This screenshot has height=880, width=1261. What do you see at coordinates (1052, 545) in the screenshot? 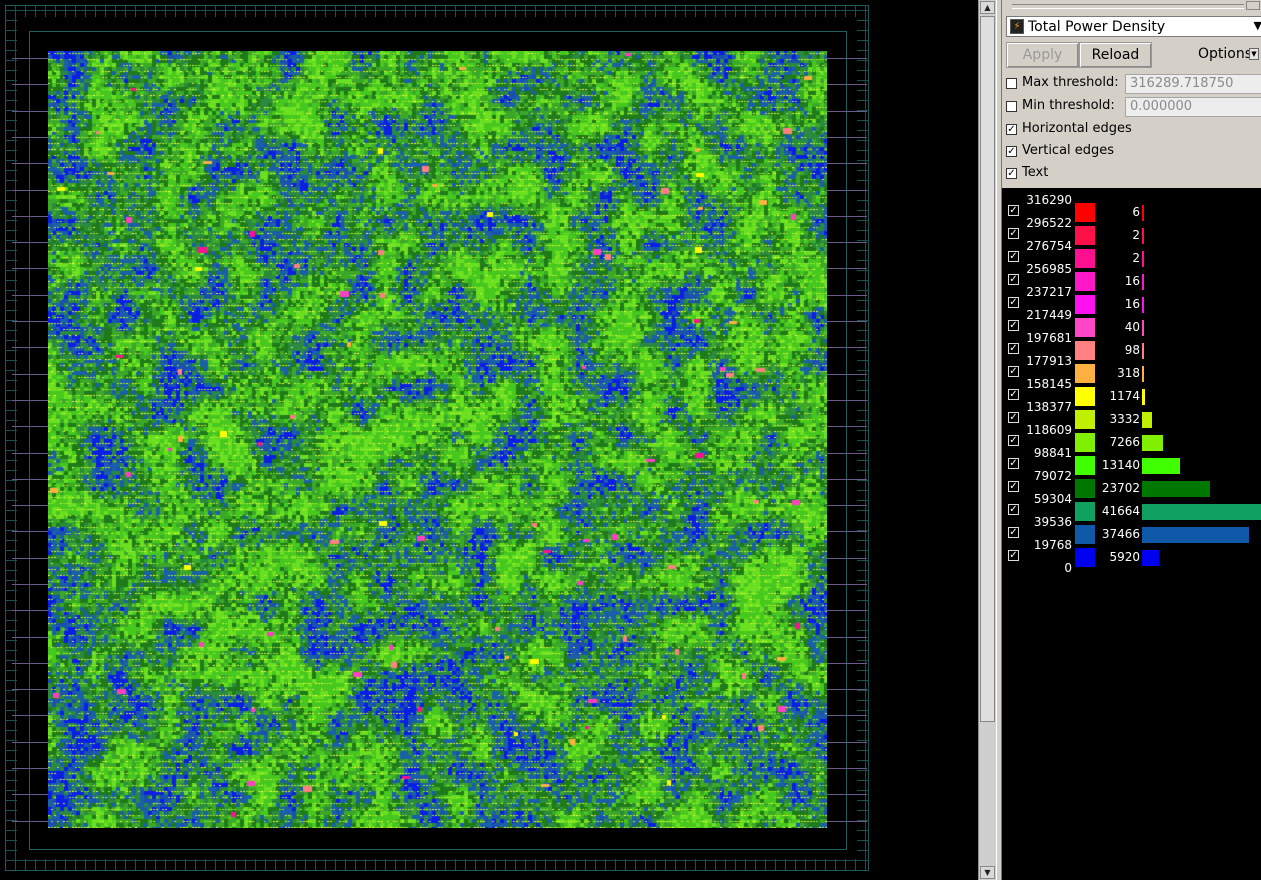
I see `legend-boundary-value: 19768` at bounding box center [1052, 545].